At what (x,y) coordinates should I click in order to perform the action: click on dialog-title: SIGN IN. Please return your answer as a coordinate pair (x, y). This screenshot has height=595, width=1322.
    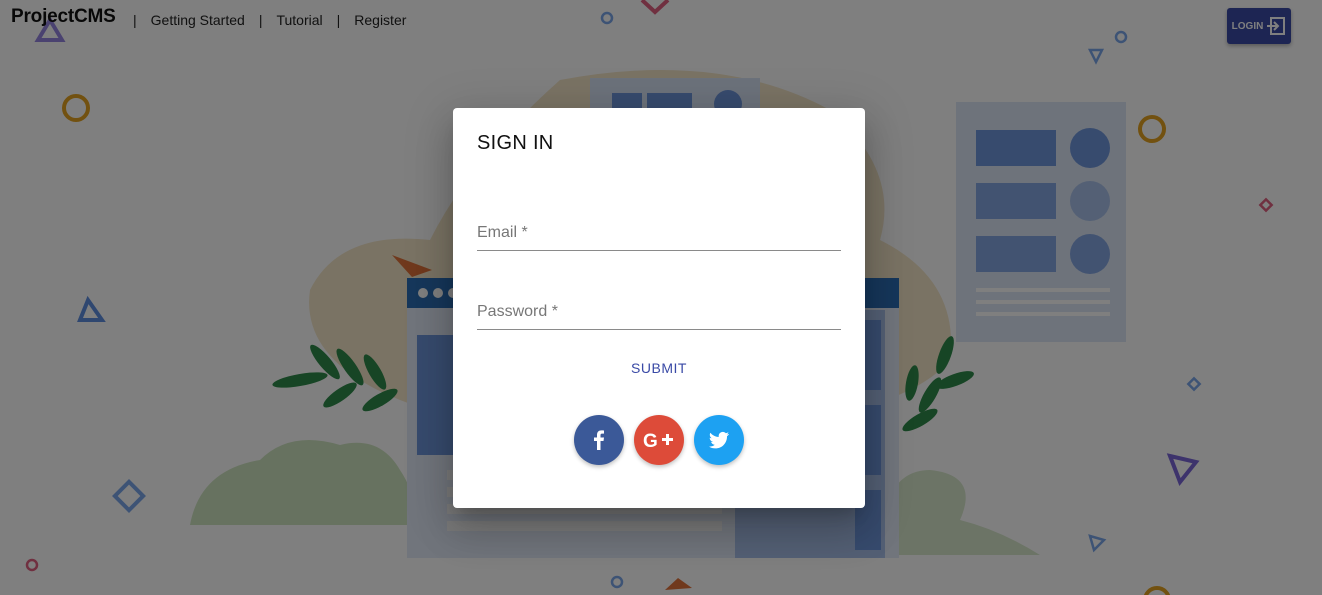
    Looking at the image, I should click on (515, 143).